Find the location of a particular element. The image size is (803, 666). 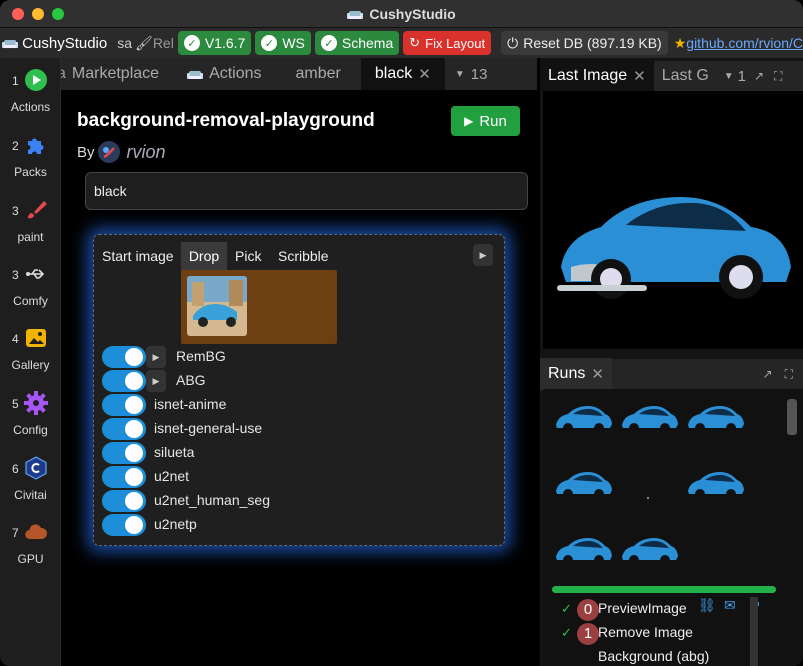

draft-name-input is located at coordinates (306, 191).